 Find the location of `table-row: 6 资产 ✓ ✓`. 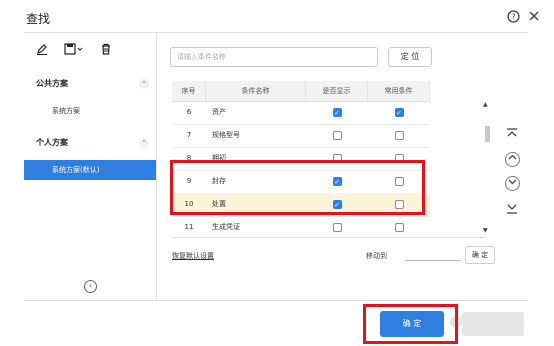

table-row: 6 资产 ✓ ✓ is located at coordinates (301, 113).